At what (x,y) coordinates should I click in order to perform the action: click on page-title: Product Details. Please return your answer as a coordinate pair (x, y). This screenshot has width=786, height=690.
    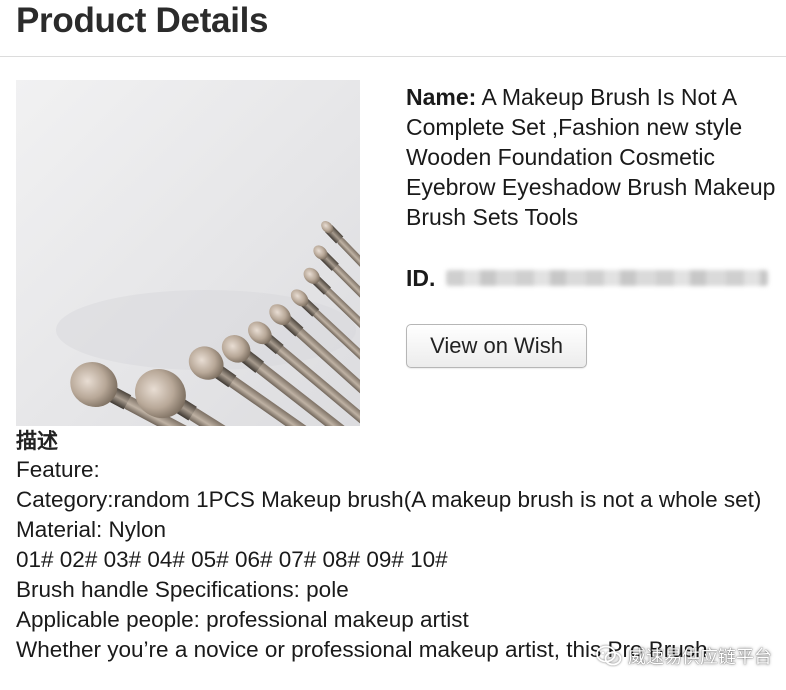
    Looking at the image, I should click on (142, 20).